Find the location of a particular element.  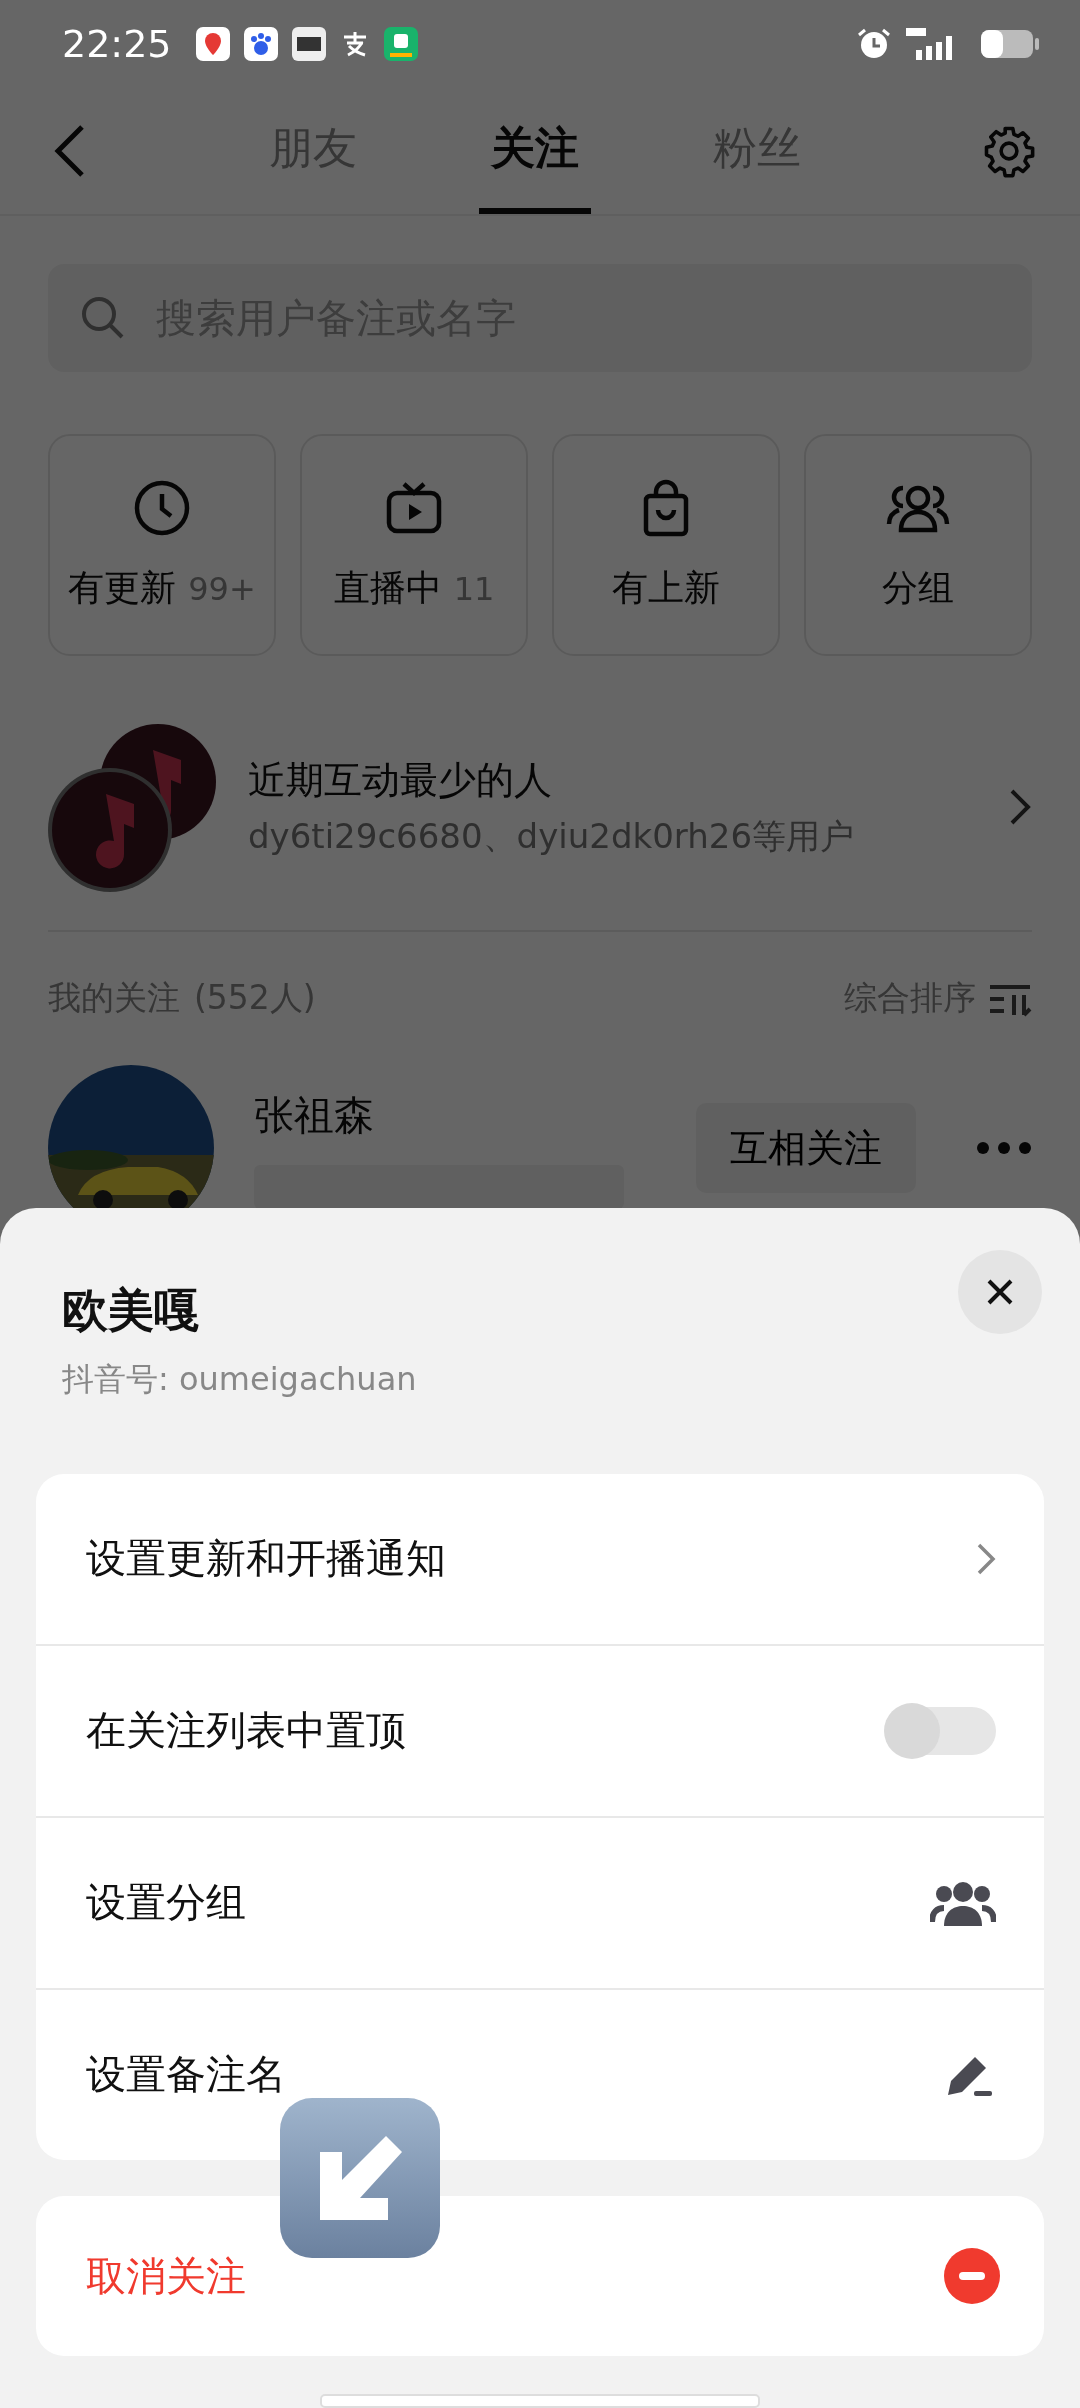

option-row: 设置备注名 is located at coordinates (540, 2074).